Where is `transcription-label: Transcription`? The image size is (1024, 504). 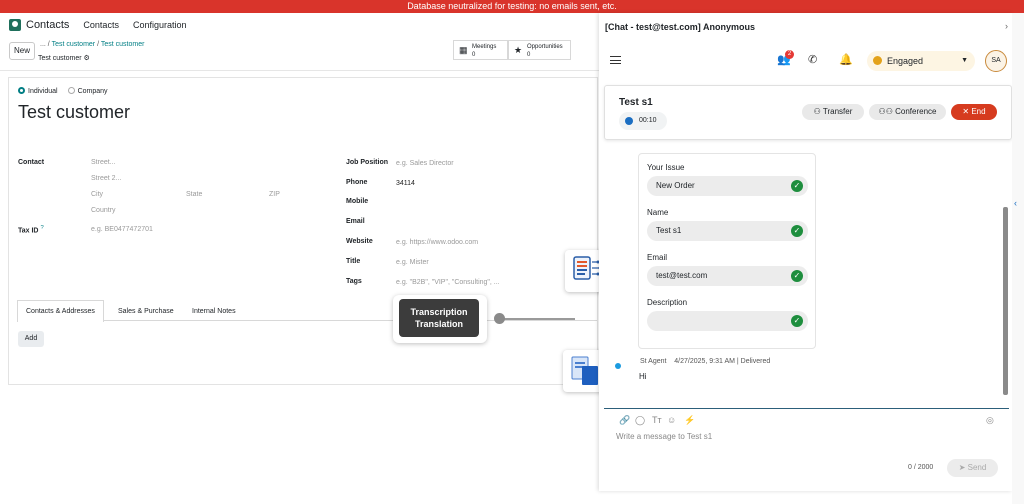
transcription-label: Transcription is located at coordinates (439, 312).